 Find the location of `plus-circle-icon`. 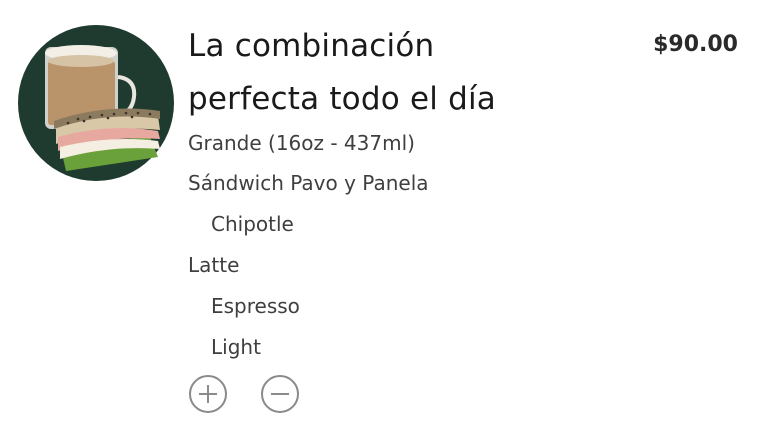

plus-circle-icon is located at coordinates (208, 394).